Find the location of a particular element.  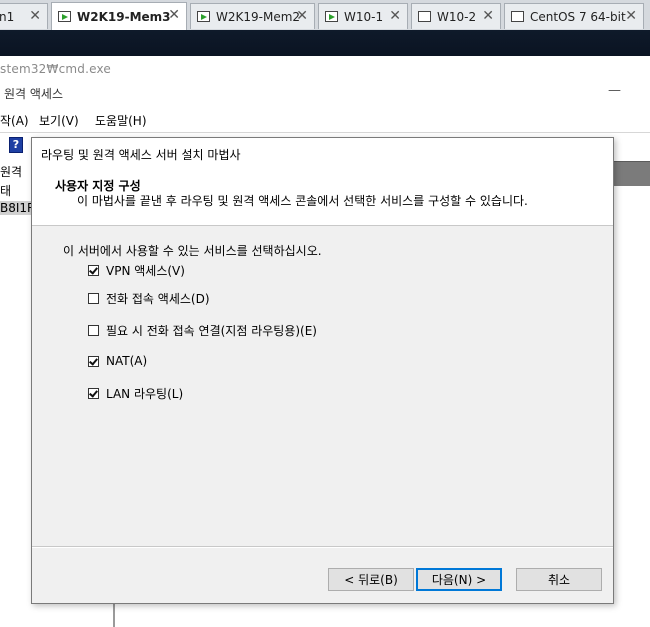

option-label: LAN 라우팅(L) is located at coordinates (145, 393).